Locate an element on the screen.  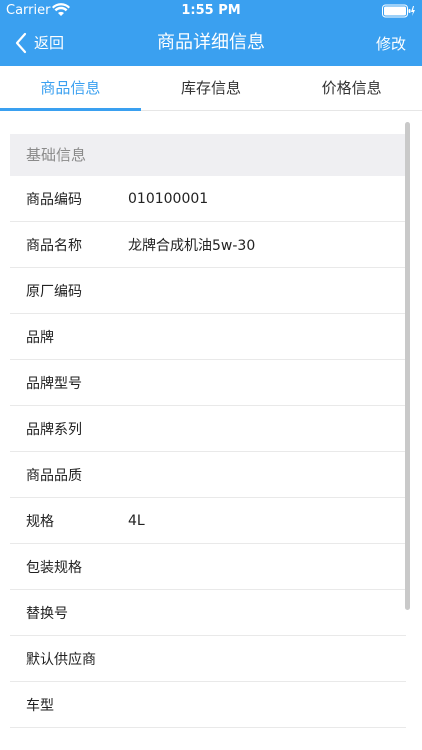
list-item: 规格 4L is located at coordinates (208, 521).